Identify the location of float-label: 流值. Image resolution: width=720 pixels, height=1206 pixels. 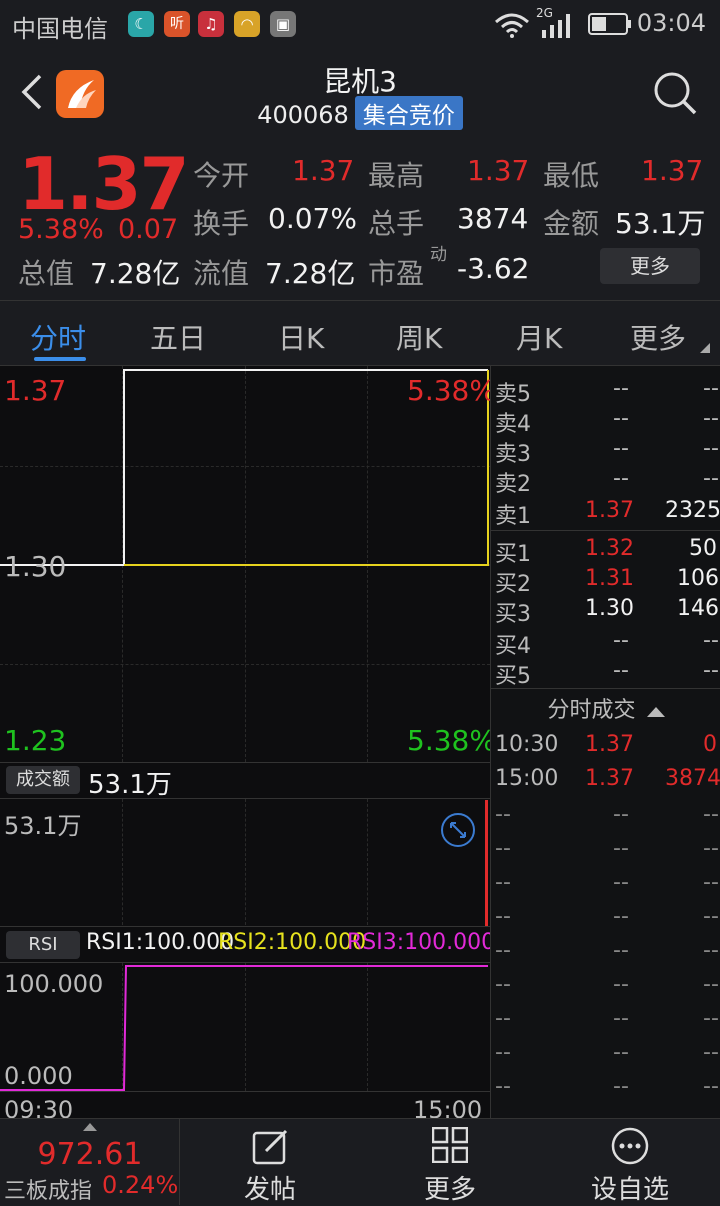
(221, 273).